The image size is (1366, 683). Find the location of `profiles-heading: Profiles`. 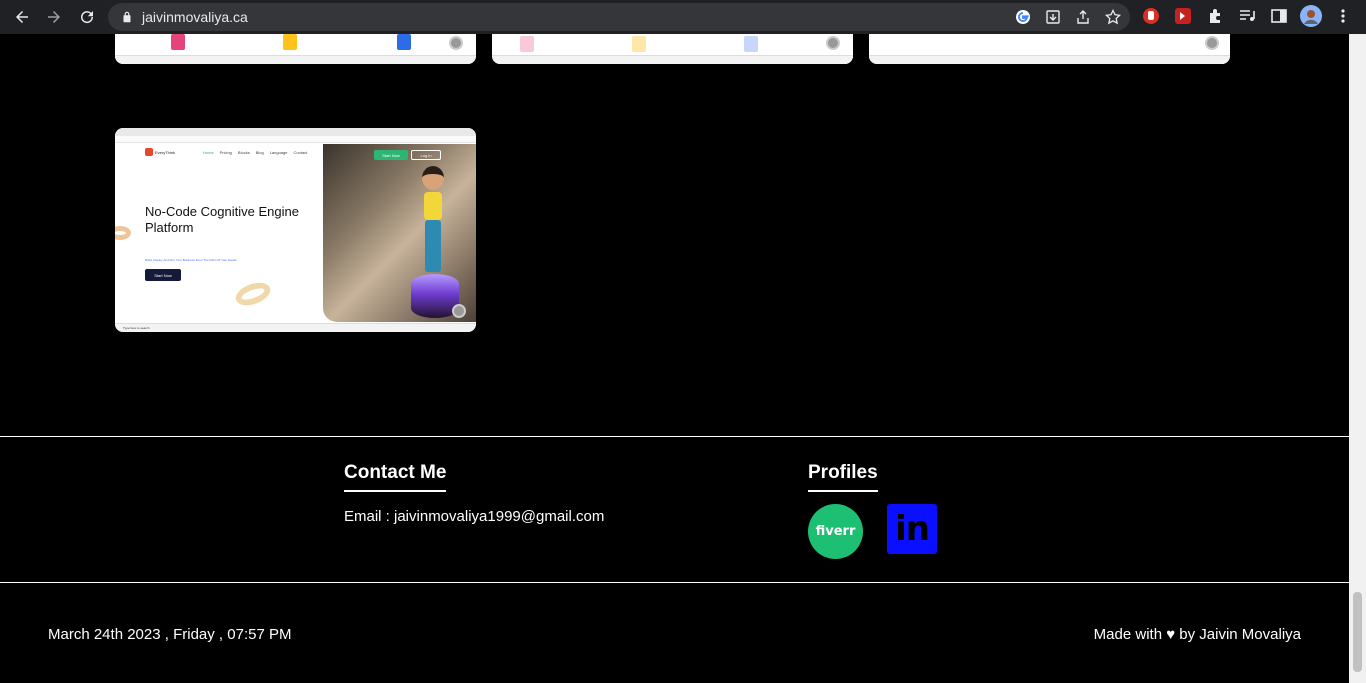

profiles-heading: Profiles is located at coordinates (843, 477).